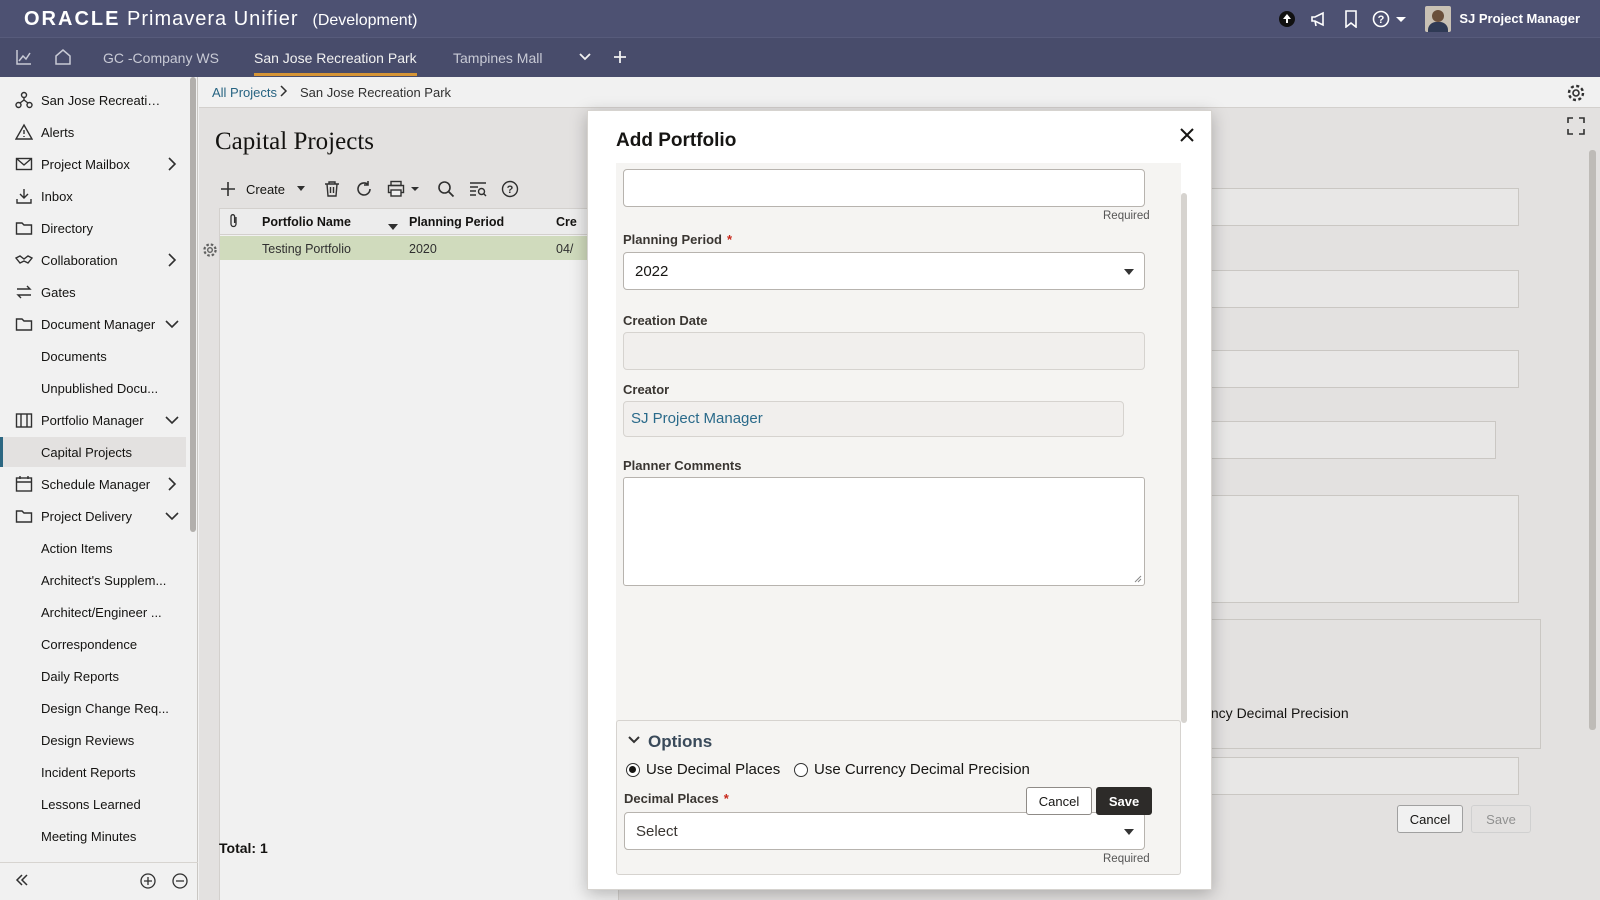 Image resolution: width=1600 pixels, height=900 pixels. What do you see at coordinates (1126, 216) in the screenshot?
I see `name-required-hint: Required` at bounding box center [1126, 216].